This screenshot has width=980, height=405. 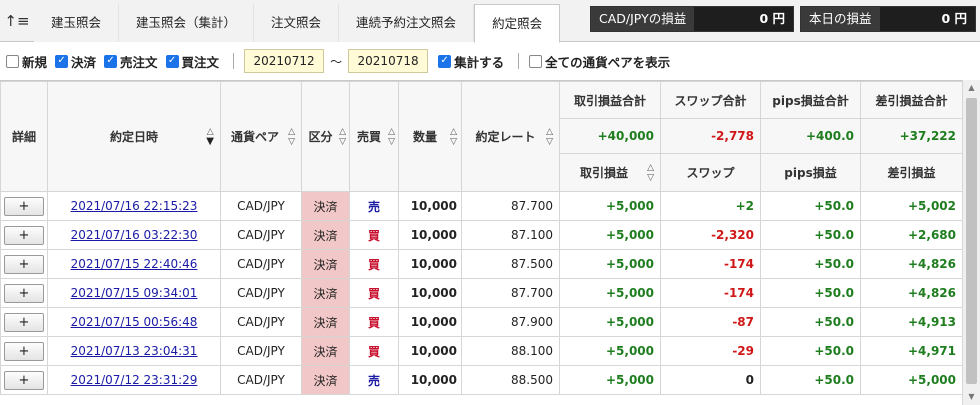 I want to click on execution-datetime-link: 2021/07/16 03:22:30, so click(x=134, y=235).